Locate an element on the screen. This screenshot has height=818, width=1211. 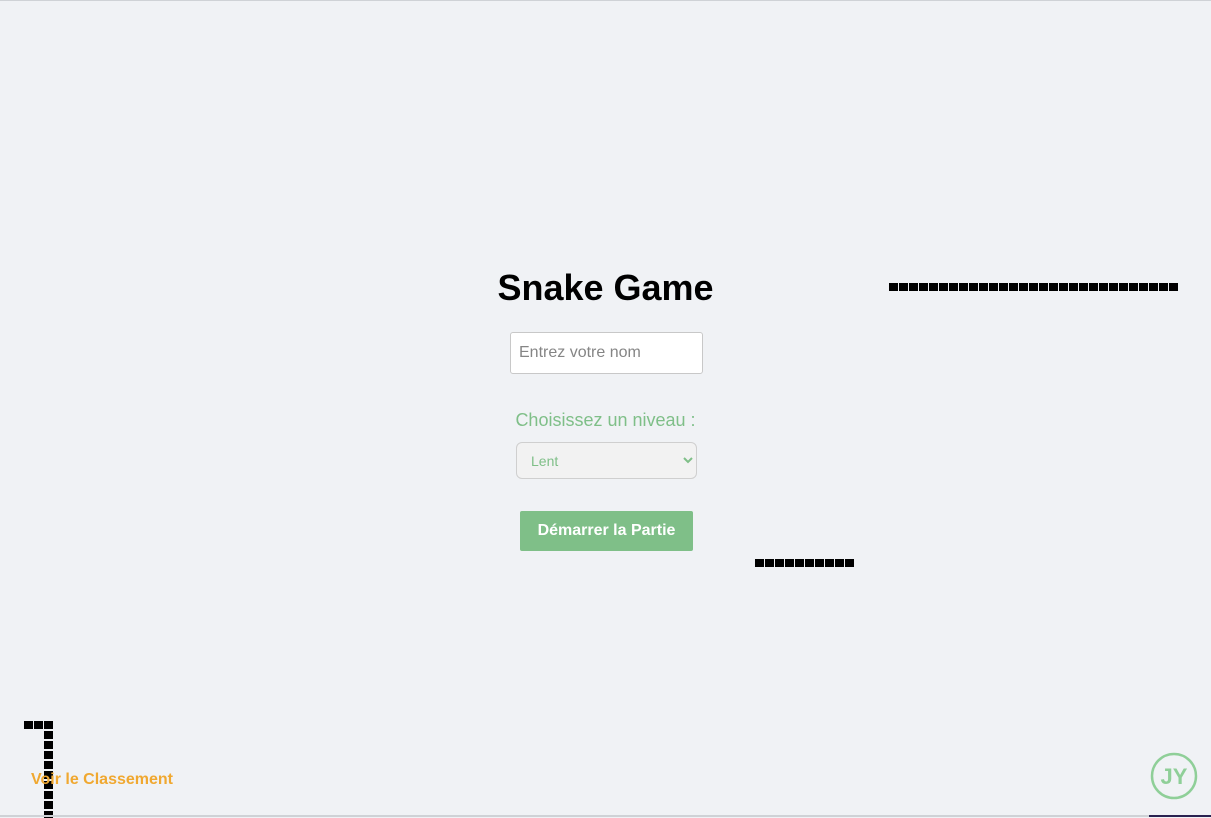
snake-top-right is located at coordinates (1033, 287).